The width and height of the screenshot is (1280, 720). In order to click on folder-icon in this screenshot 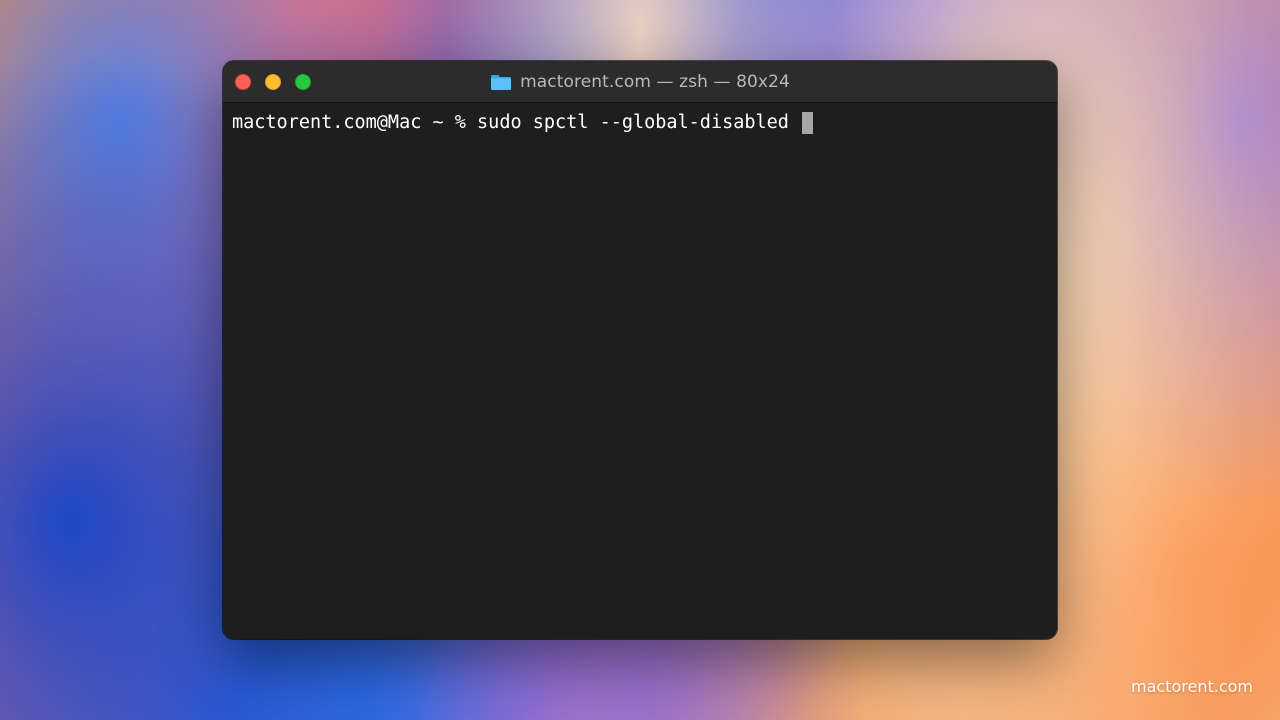, I will do `click(501, 82)`.